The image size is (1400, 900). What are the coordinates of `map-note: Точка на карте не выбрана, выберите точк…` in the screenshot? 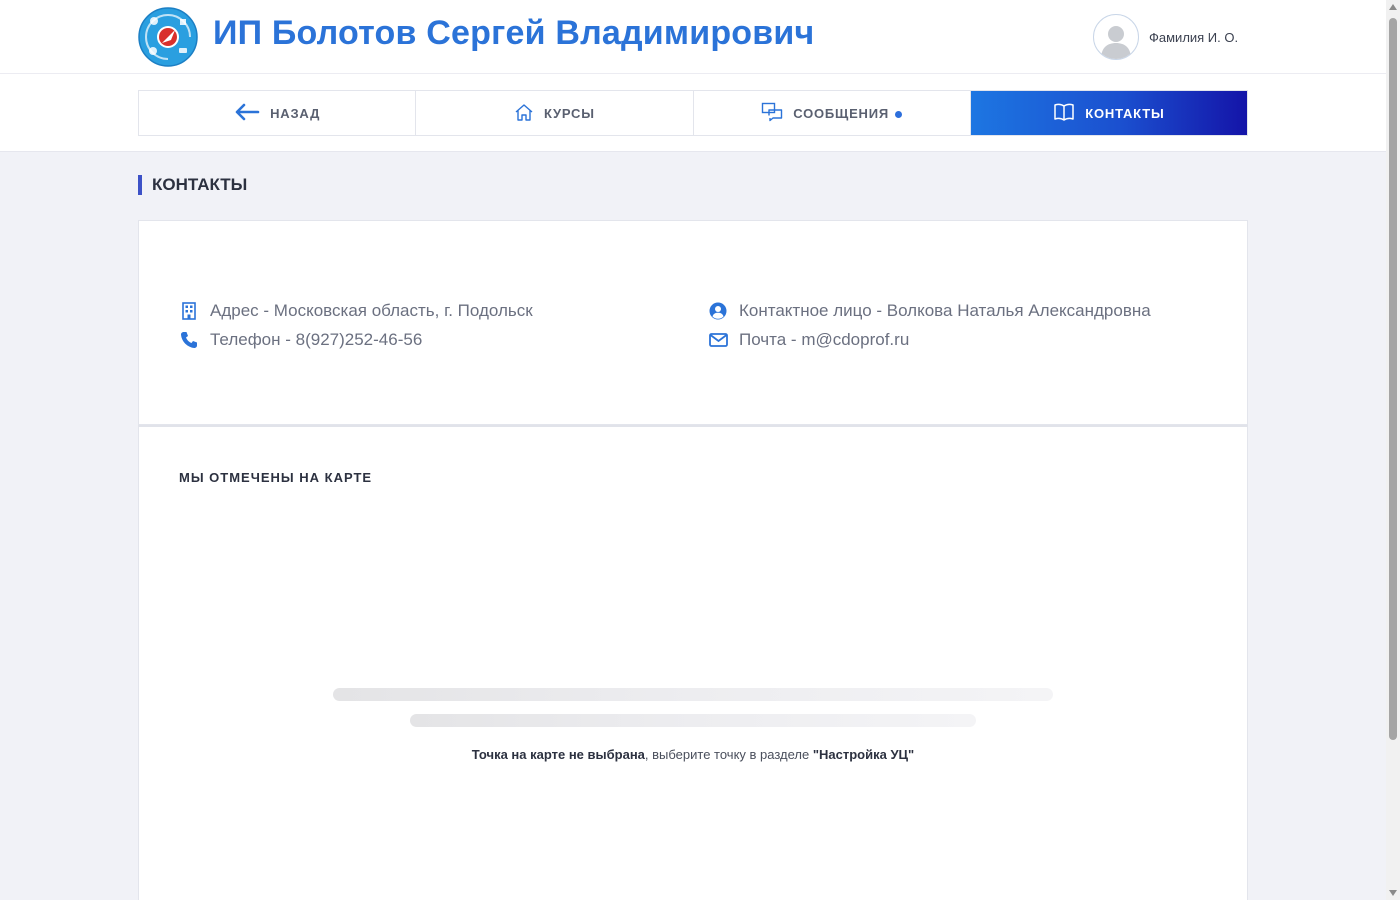 It's located at (693, 754).